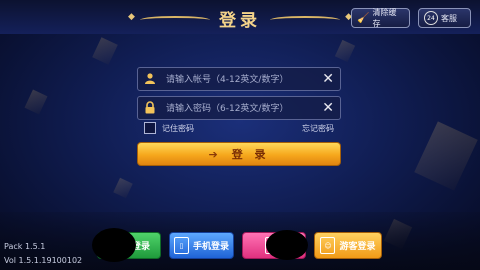 This screenshot has height=270, width=480. I want to click on customer-service-button: 24 客服, so click(444, 18).